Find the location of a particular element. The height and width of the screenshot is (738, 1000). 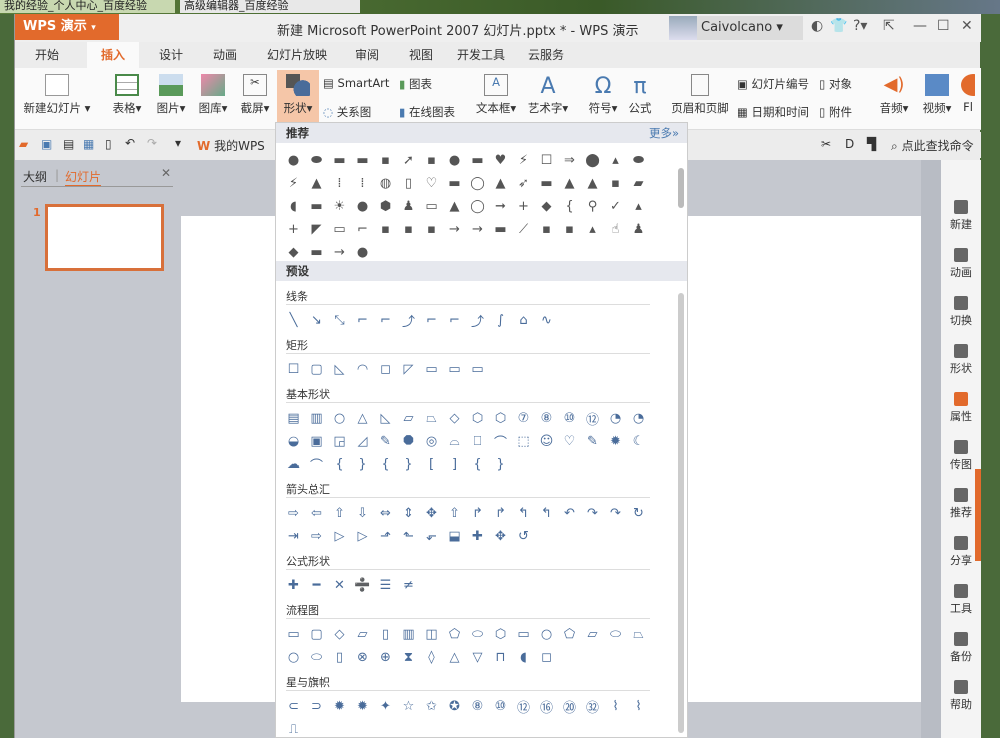

d-icon: D is located at coordinates (849, 144).